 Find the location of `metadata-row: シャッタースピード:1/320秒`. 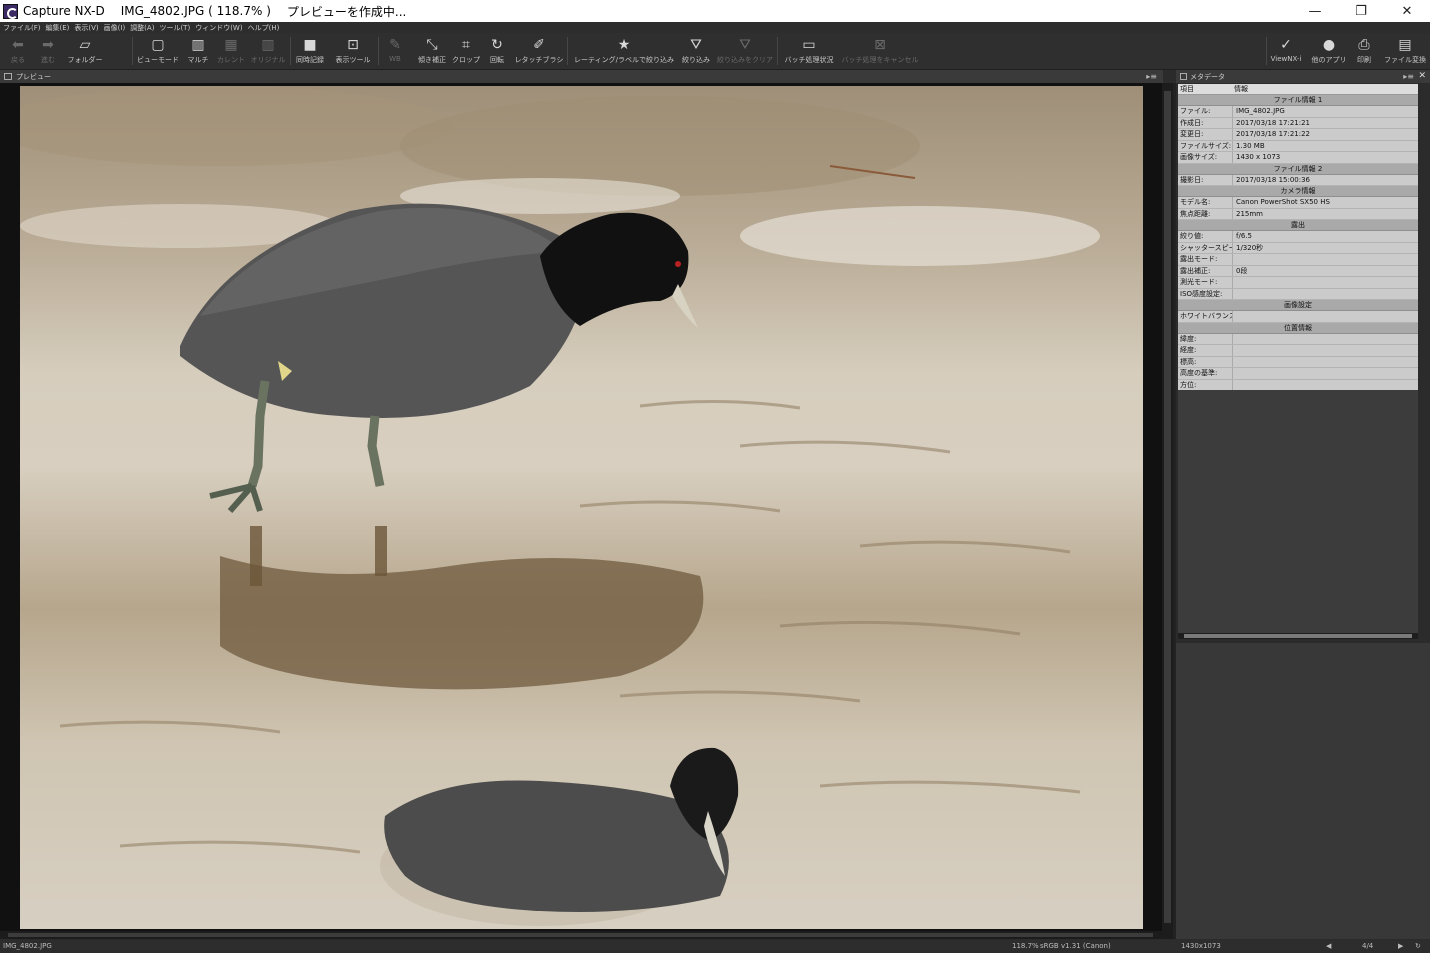

metadata-row: シャッタースピード:1/320秒 is located at coordinates (1298, 248).